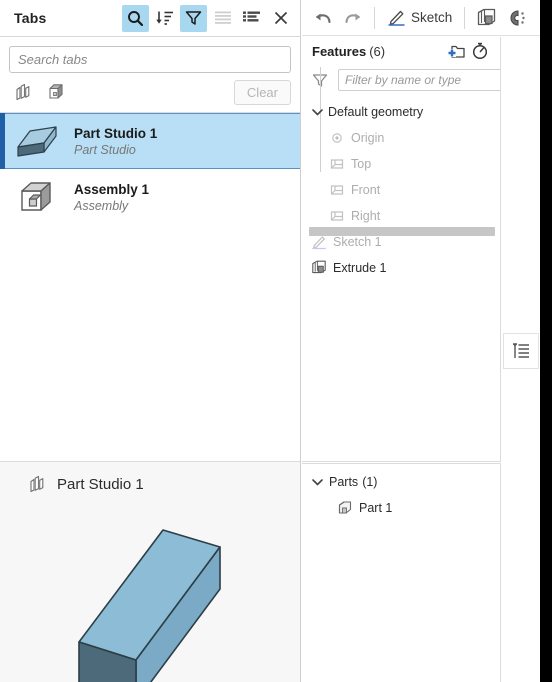  I want to click on sort-descending-icon, so click(164, 18).